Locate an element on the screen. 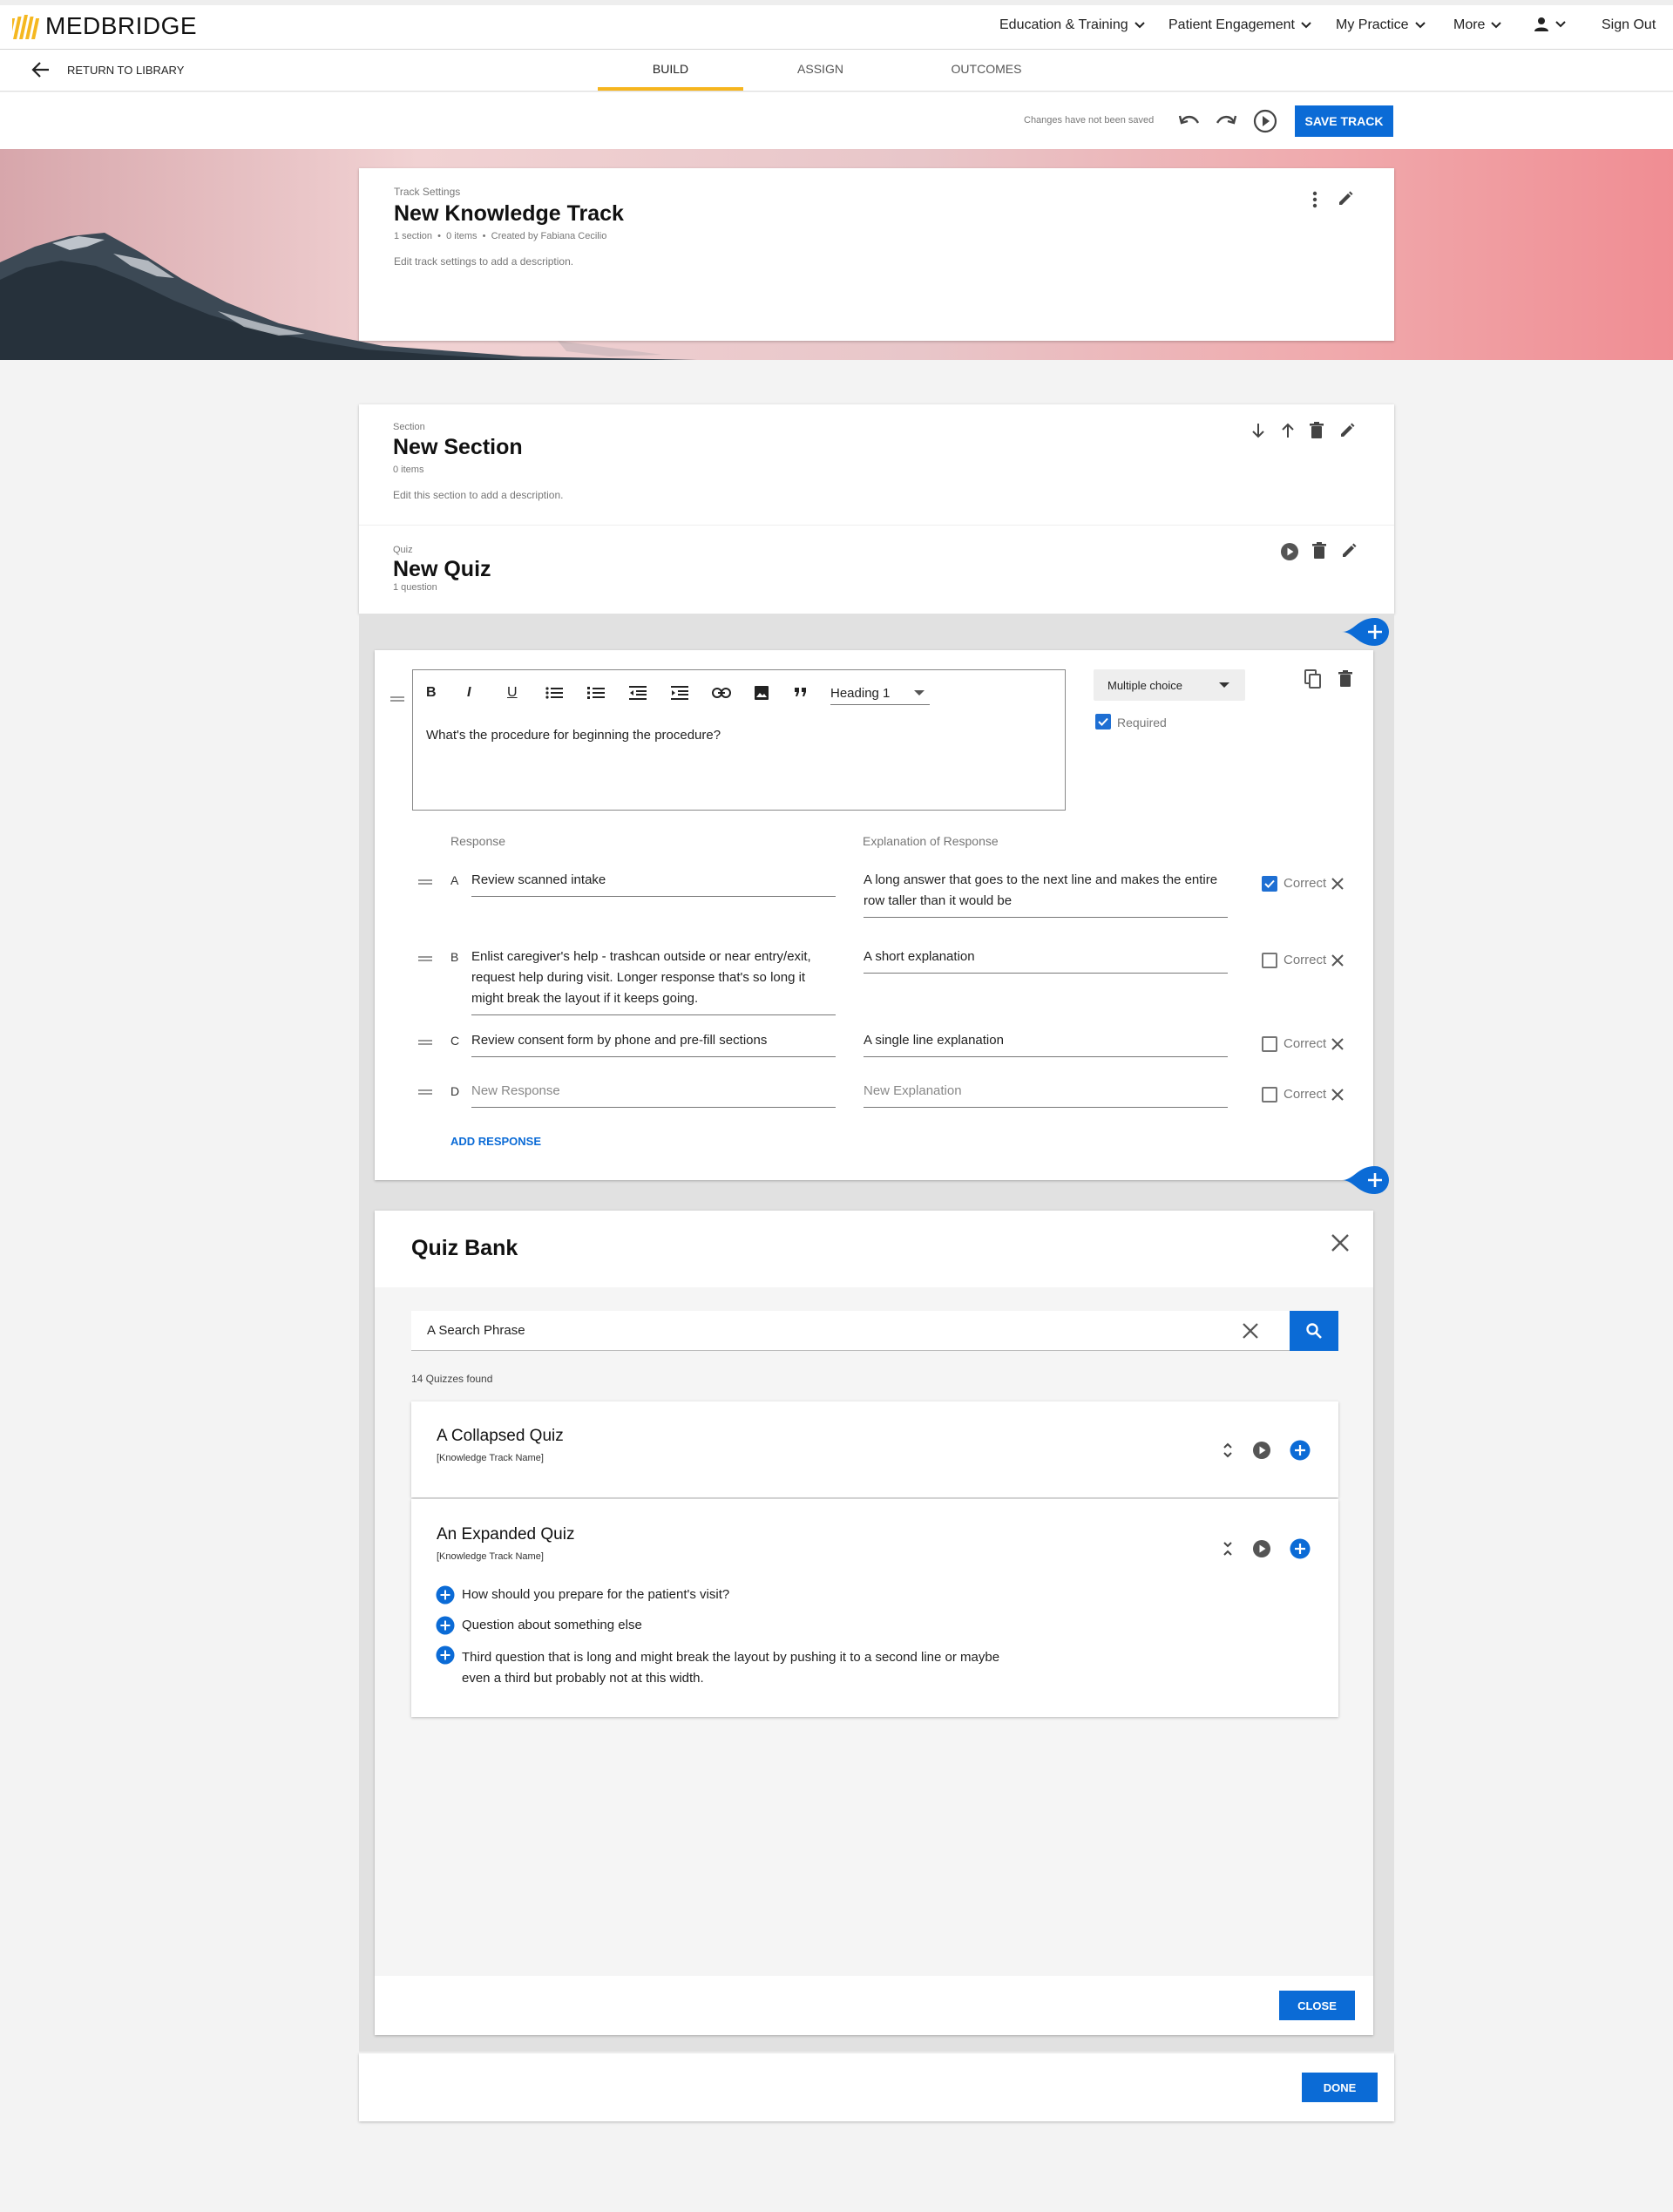 The image size is (1673, 2212). numbered-list-icon is located at coordinates (596, 693).